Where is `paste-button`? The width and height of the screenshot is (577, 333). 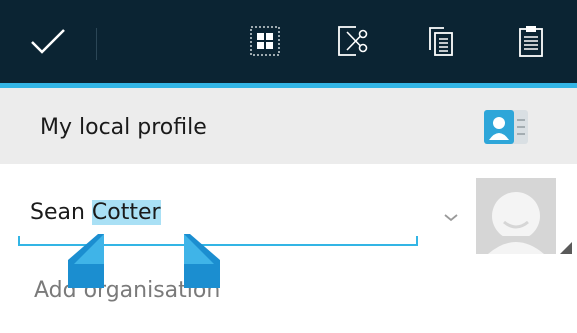 paste-button is located at coordinates (529, 41).